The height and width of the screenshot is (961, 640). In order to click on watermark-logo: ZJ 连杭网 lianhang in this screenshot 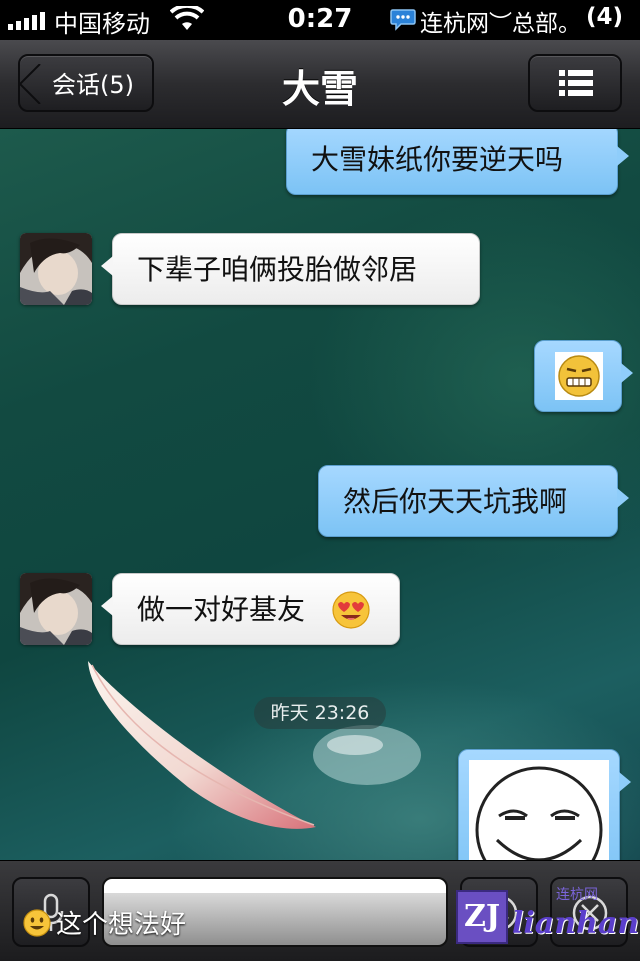, I will do `click(548, 919)`.